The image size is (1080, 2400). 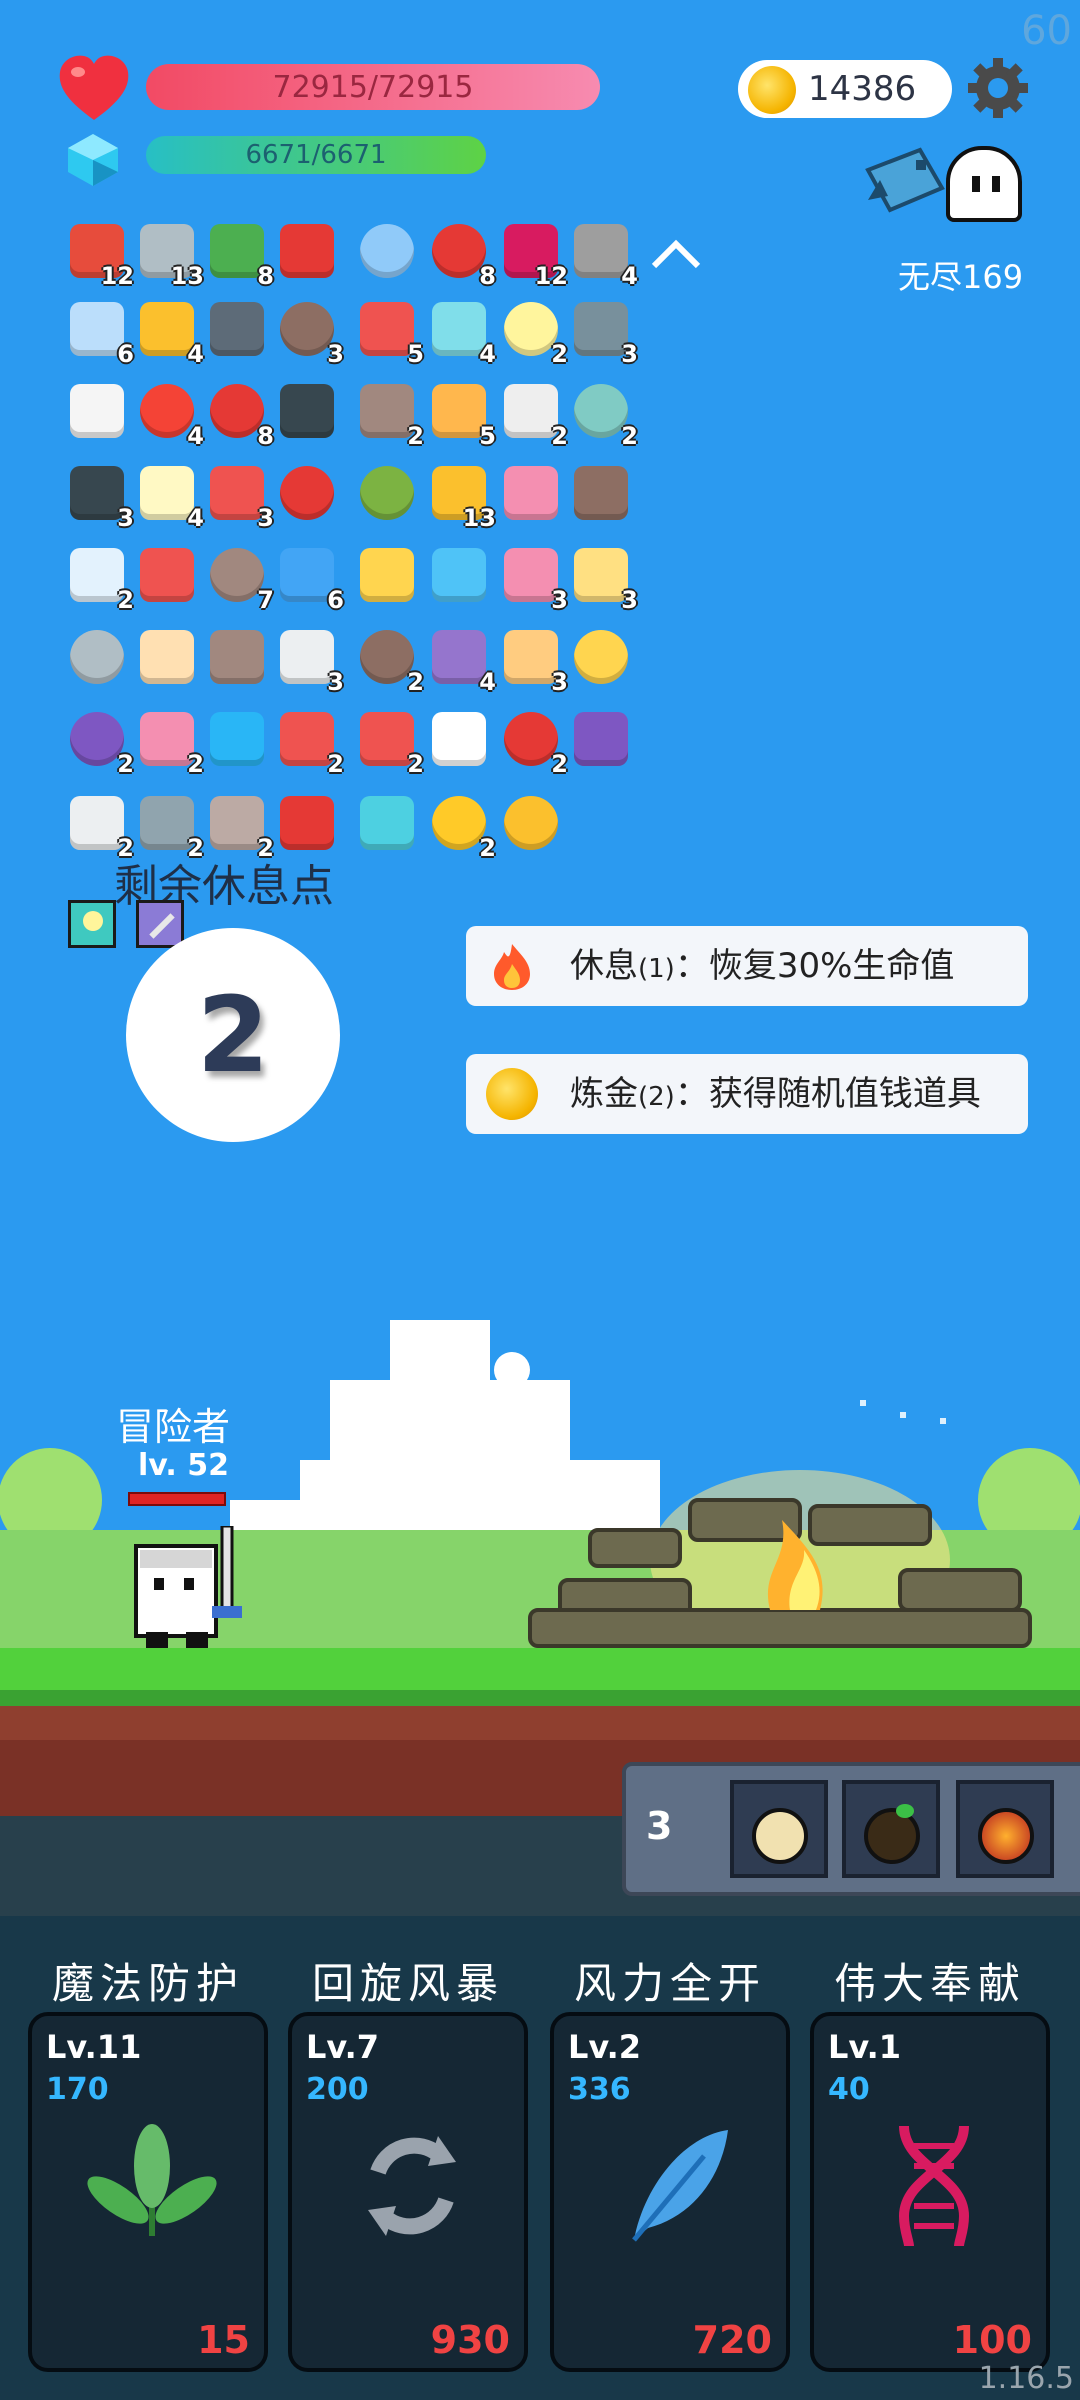 What do you see at coordinates (1005, 1829) in the screenshot?
I see `fire-potion-icon` at bounding box center [1005, 1829].